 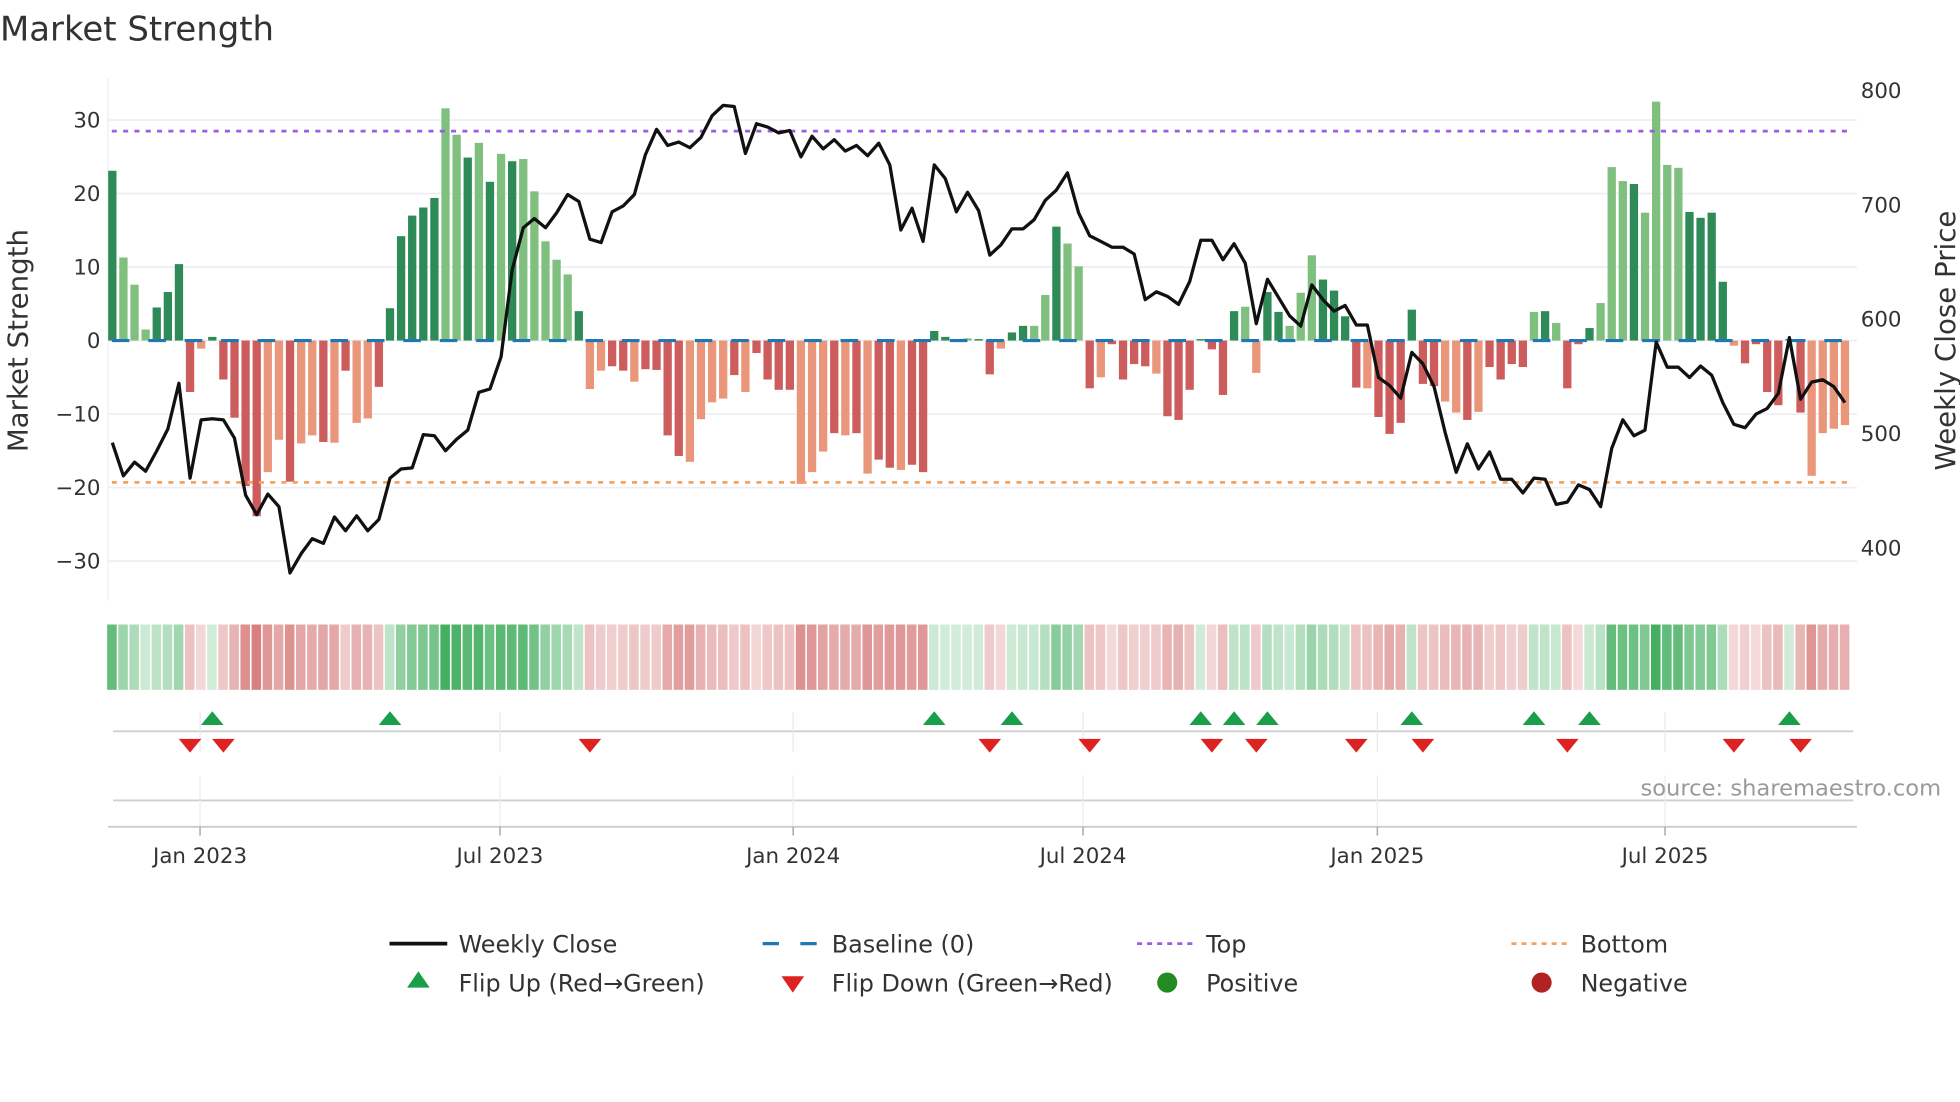 I want to click on triangle-up-icon, so click(x=418, y=979).